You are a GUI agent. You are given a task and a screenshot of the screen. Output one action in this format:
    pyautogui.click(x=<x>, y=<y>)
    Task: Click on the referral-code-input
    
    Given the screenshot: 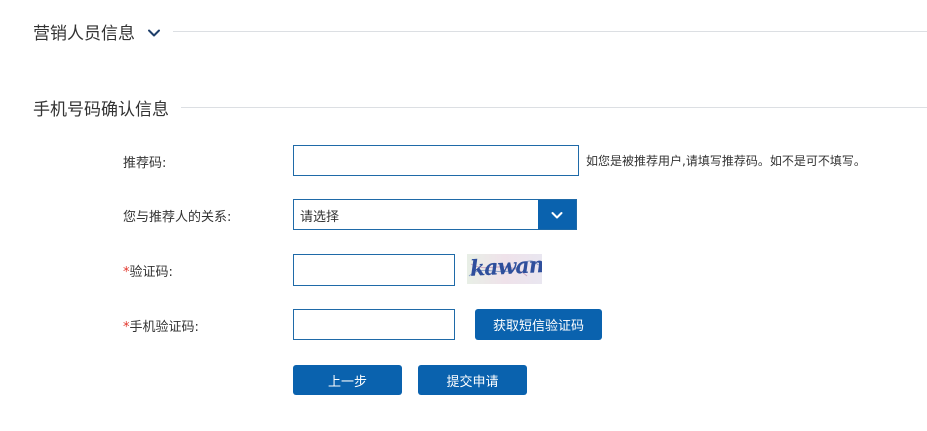 What is the action you would take?
    pyautogui.click(x=436, y=160)
    